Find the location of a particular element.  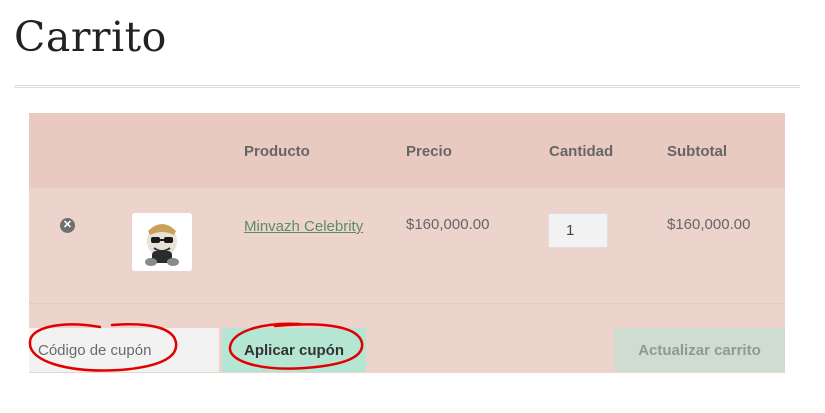

row-divider is located at coordinates (407, 303).